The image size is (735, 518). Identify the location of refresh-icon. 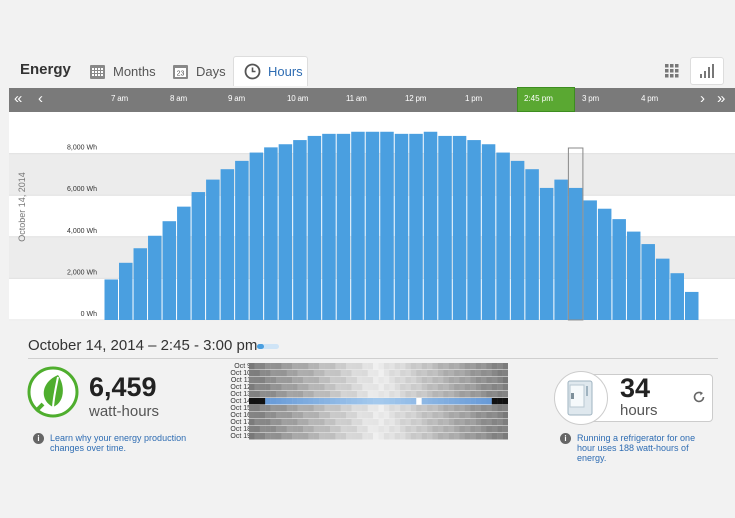
(699, 397).